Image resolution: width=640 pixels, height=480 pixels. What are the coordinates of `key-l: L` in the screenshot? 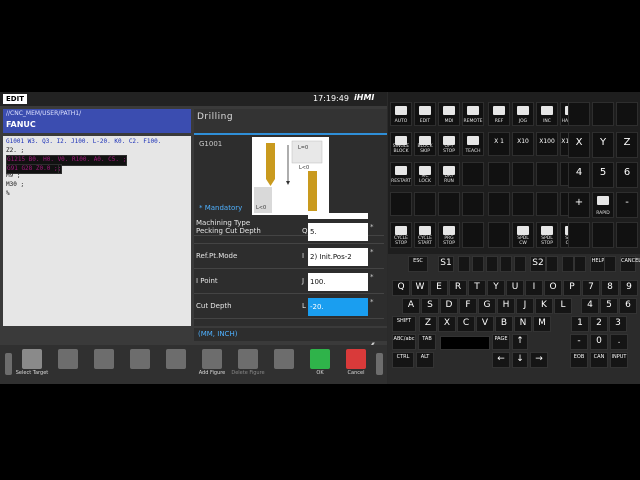 It's located at (563, 306).